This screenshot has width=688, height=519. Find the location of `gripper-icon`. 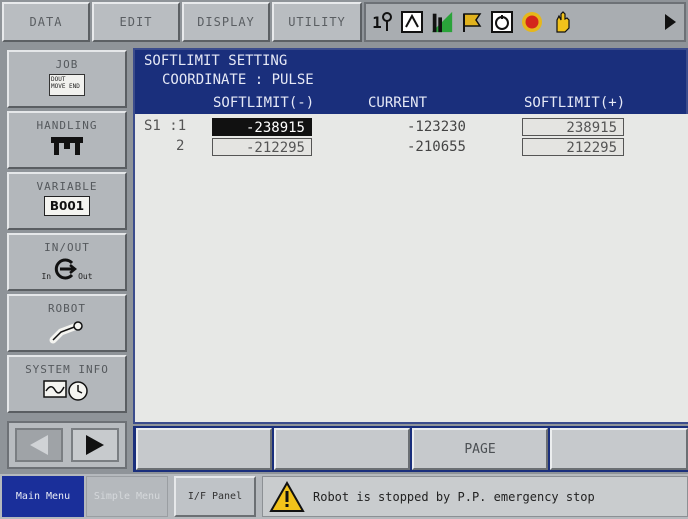

gripper-icon is located at coordinates (67, 146).